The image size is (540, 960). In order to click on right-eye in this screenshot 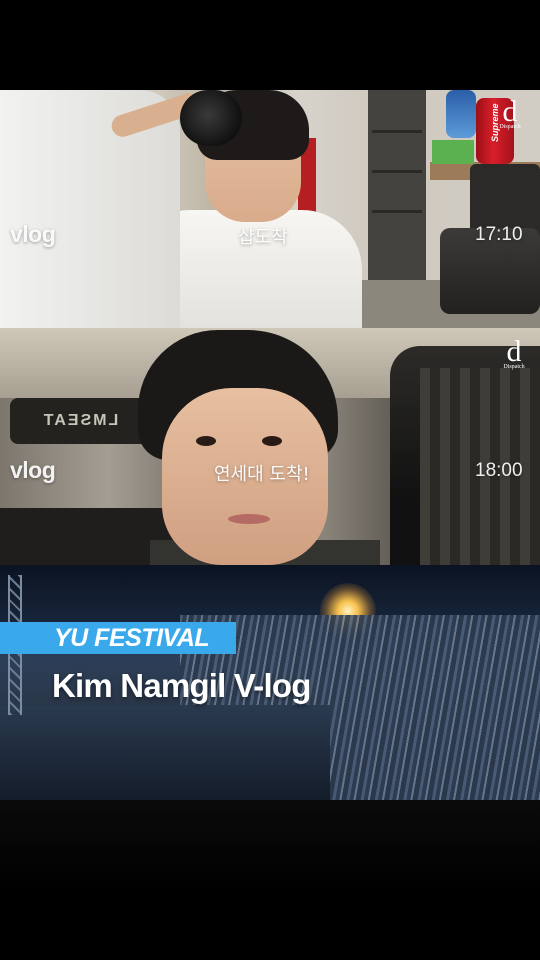, I will do `click(272, 441)`.